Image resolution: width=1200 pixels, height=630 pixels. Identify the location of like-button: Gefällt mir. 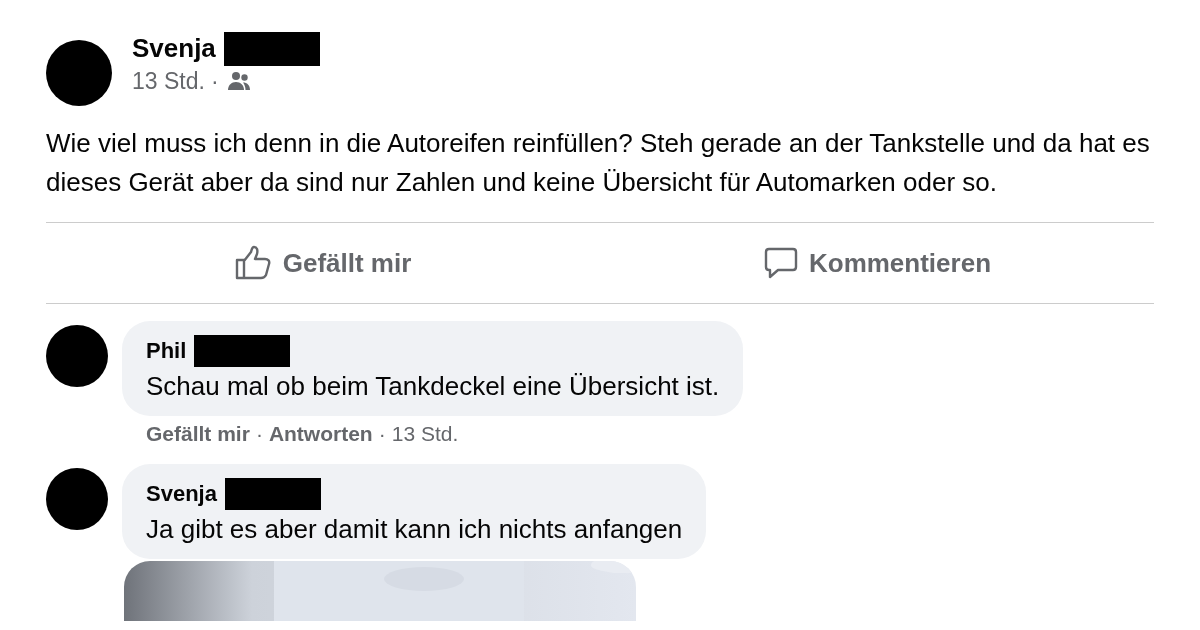
(323, 263).